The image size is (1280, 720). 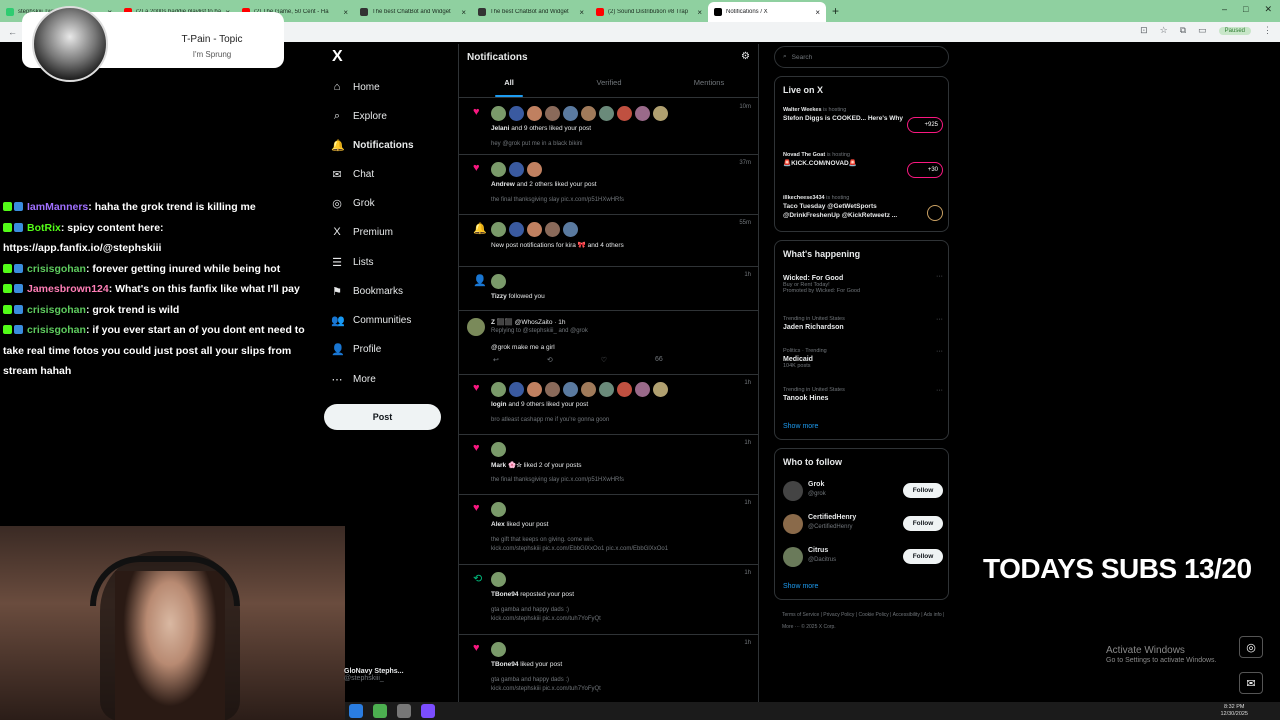 What do you see at coordinates (380, 711) in the screenshot?
I see `chrome-icon` at bounding box center [380, 711].